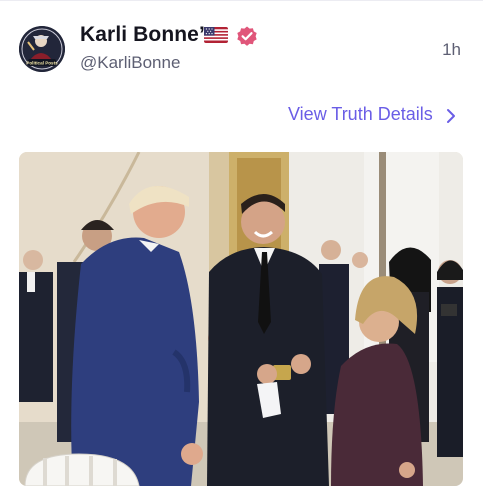 The width and height of the screenshot is (483, 500). I want to click on avatar-image: Political Posts, so click(42, 49).